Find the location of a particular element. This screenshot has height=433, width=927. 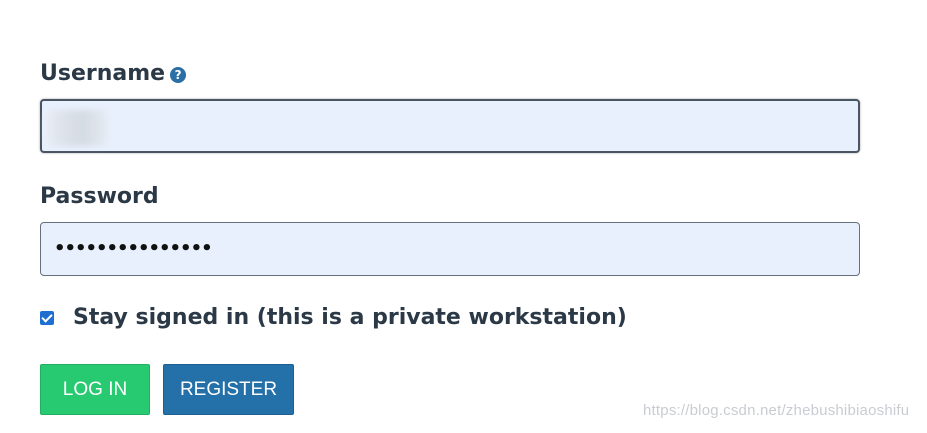

password-label-text: Password is located at coordinates (99, 196).